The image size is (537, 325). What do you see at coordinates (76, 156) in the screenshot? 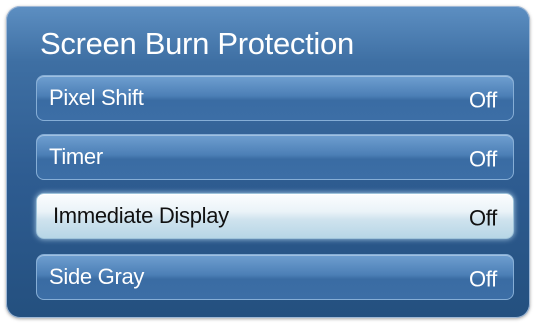
I see `menu-item-label: Timer` at bounding box center [76, 156].